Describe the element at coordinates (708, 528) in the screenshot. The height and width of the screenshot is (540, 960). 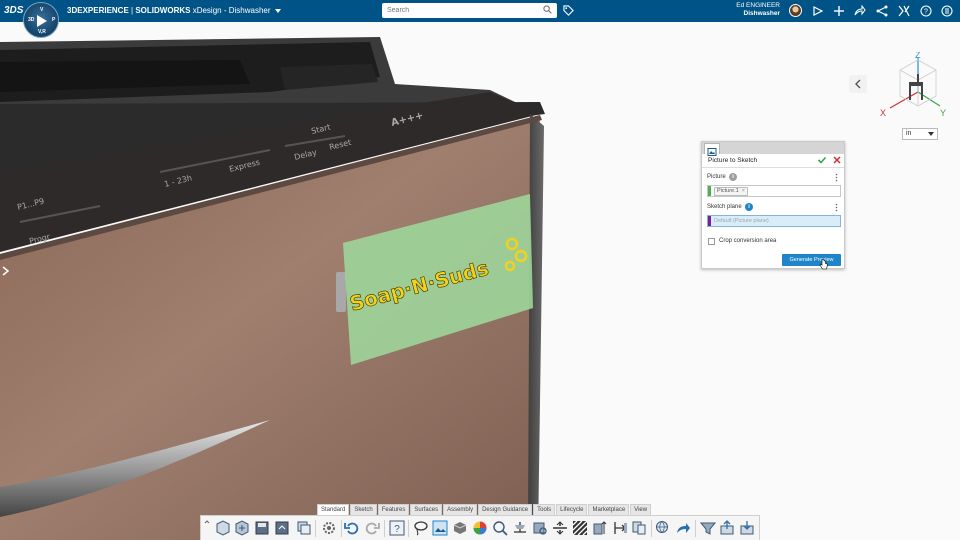
I see `filter-icon` at that location.